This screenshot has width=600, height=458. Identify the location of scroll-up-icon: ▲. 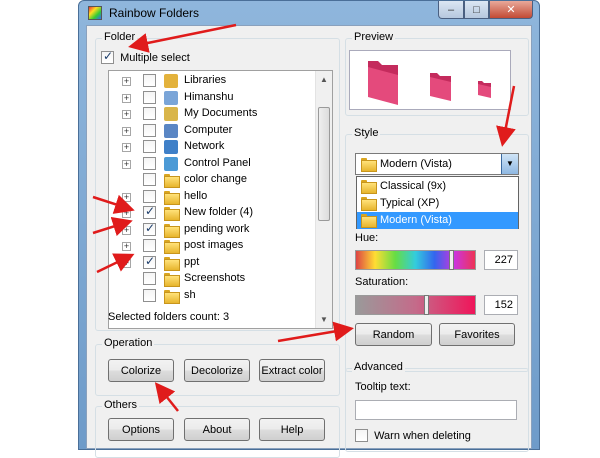
(324, 79).